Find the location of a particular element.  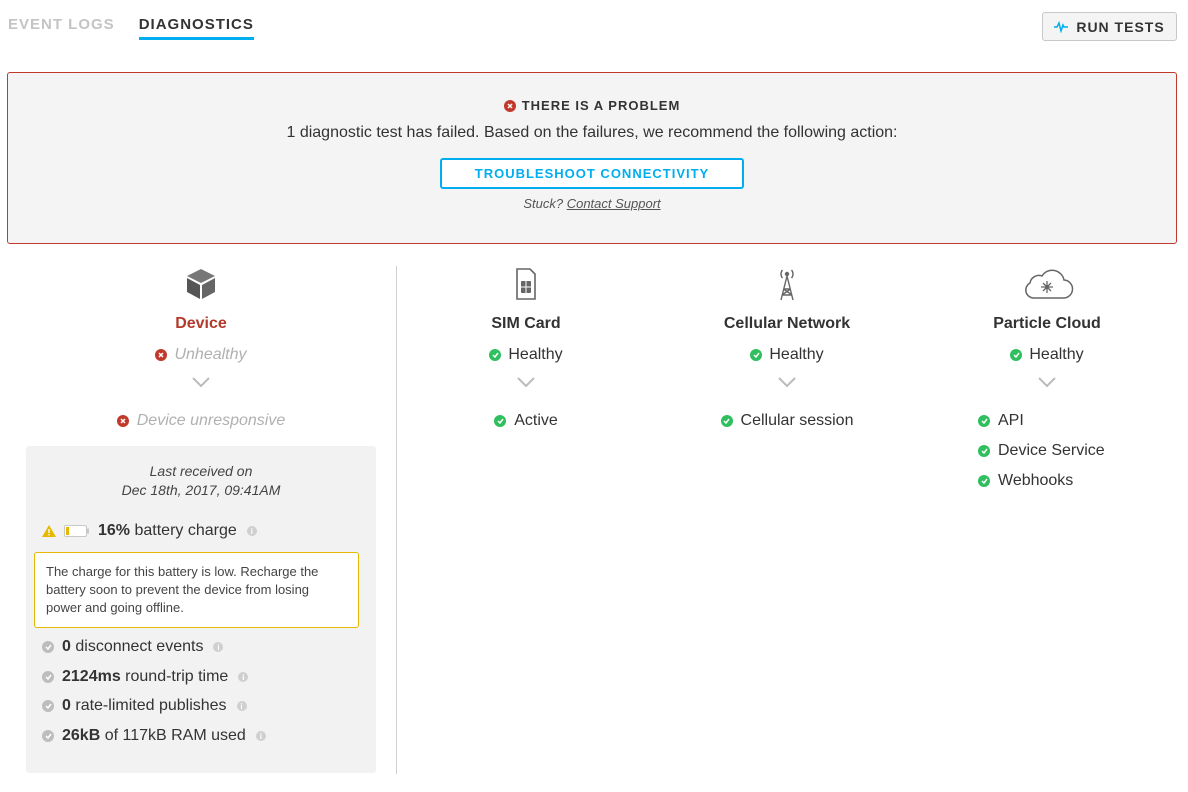

battery-icon is located at coordinates (76, 531).